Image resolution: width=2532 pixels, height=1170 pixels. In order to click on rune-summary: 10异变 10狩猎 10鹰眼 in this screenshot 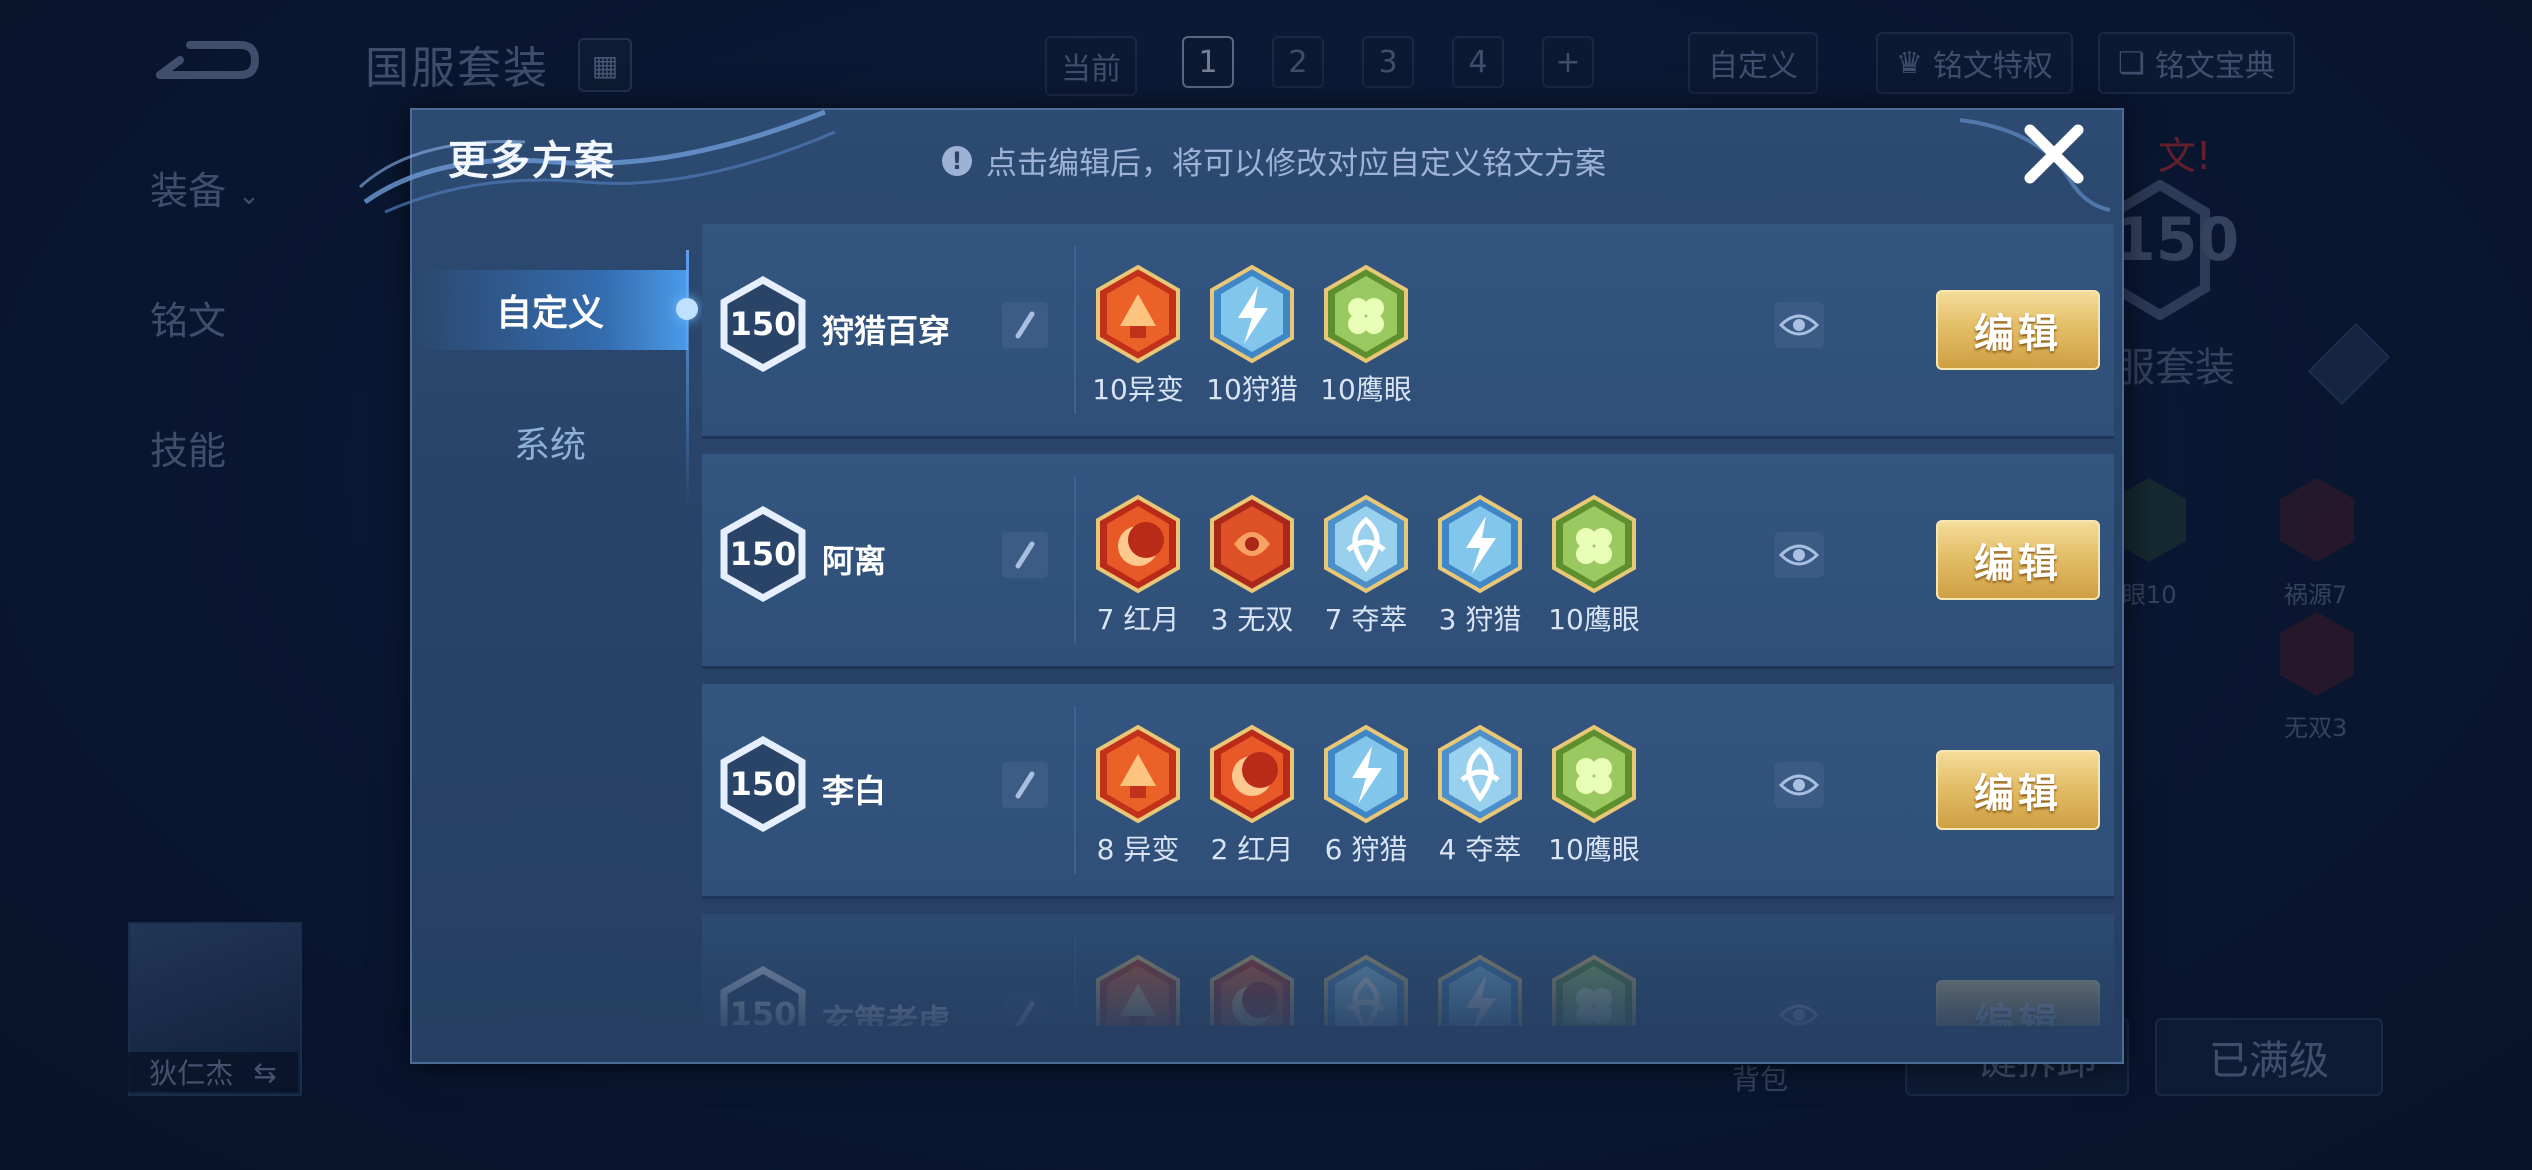, I will do `click(1252, 336)`.